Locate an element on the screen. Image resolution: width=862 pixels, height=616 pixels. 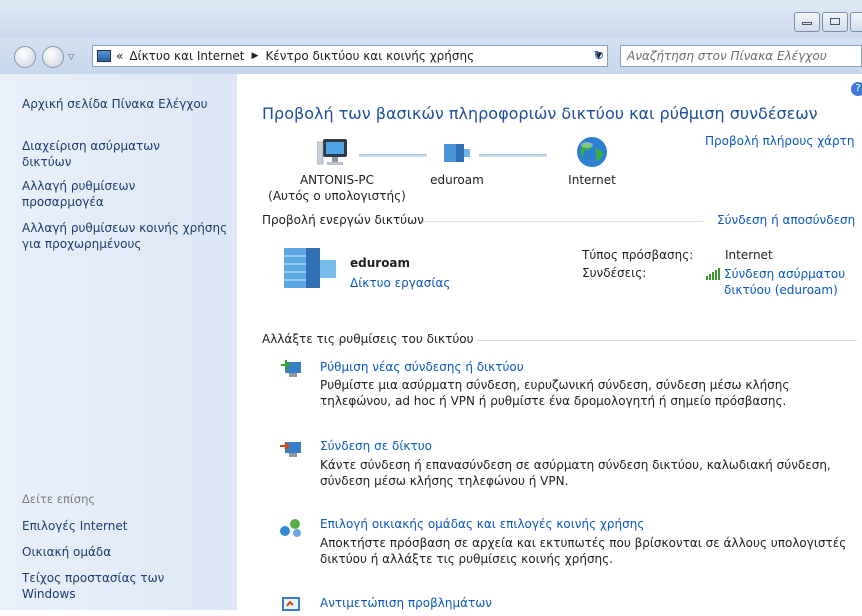
maximize-button is located at coordinates (835, 22).